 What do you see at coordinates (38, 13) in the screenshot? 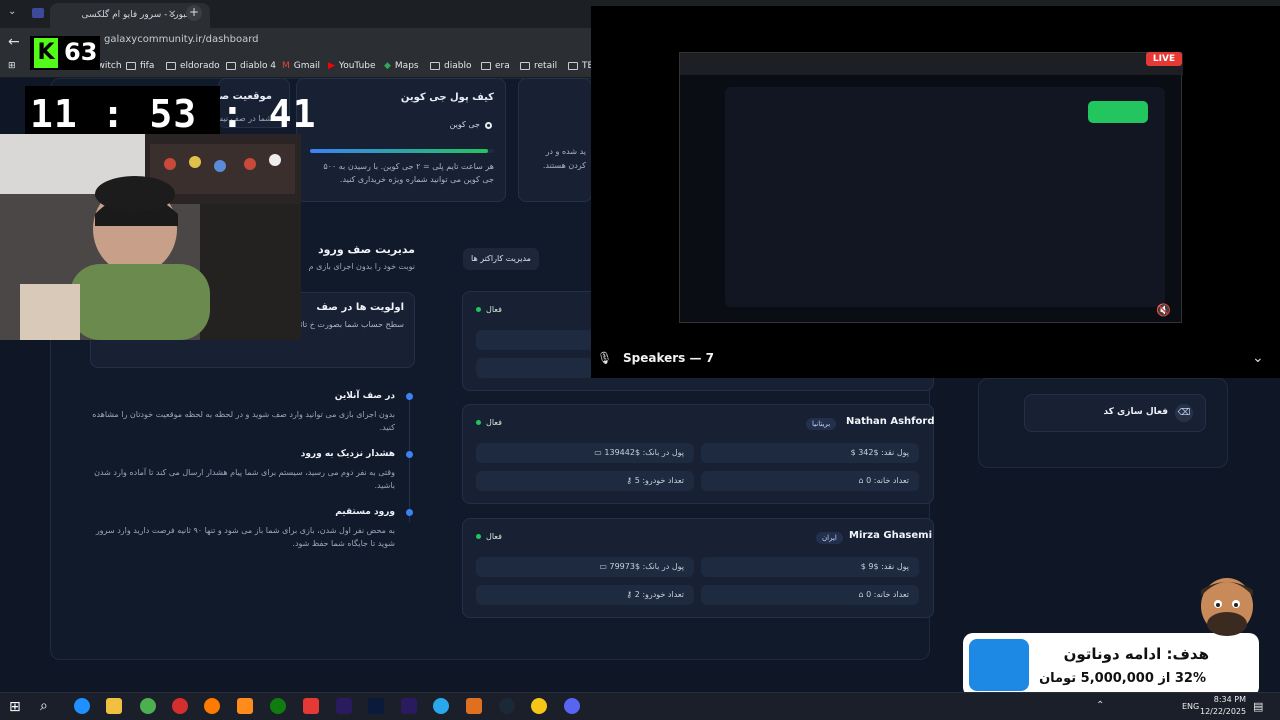
I see `tab-group-icon` at bounding box center [38, 13].